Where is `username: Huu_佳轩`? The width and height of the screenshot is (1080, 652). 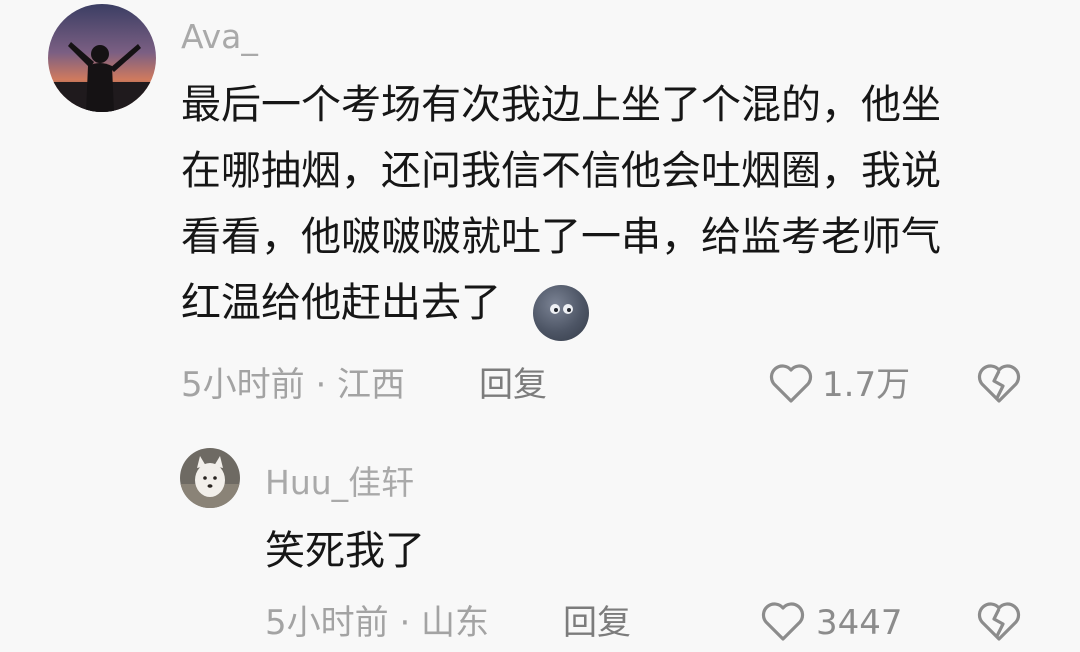
username: Huu_佳轩 is located at coordinates (339, 482).